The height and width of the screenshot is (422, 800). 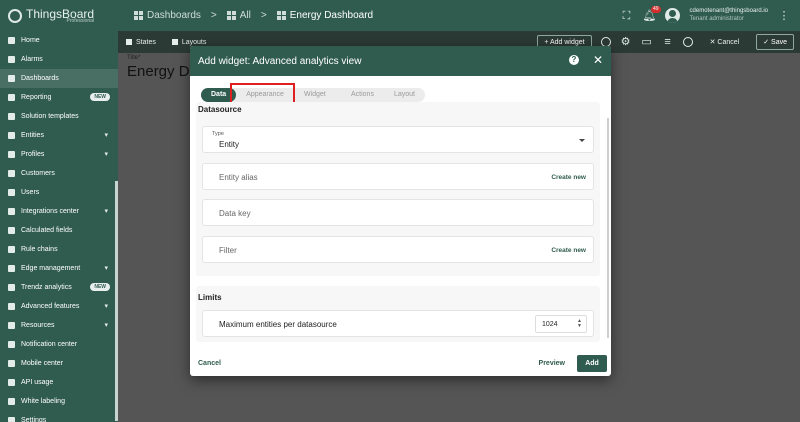 I want to click on sidebar-item-label: Settings, so click(x=34, y=419).